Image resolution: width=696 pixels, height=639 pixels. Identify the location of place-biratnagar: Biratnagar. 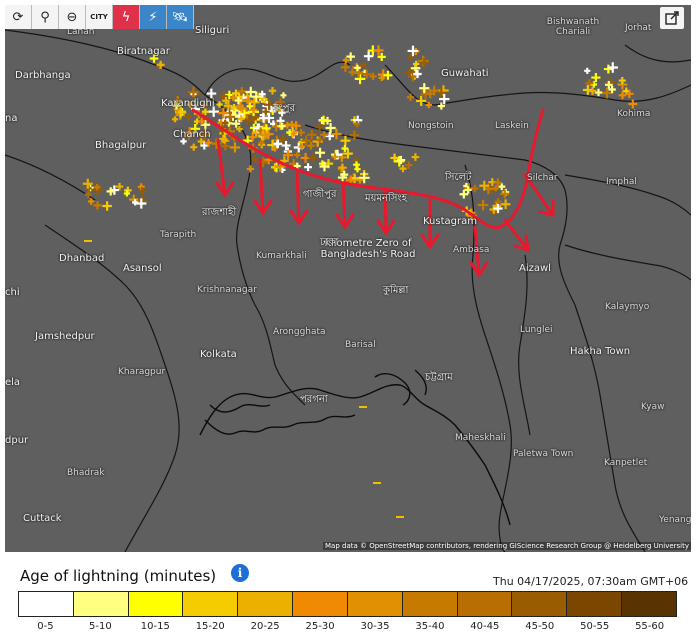
(143, 51).